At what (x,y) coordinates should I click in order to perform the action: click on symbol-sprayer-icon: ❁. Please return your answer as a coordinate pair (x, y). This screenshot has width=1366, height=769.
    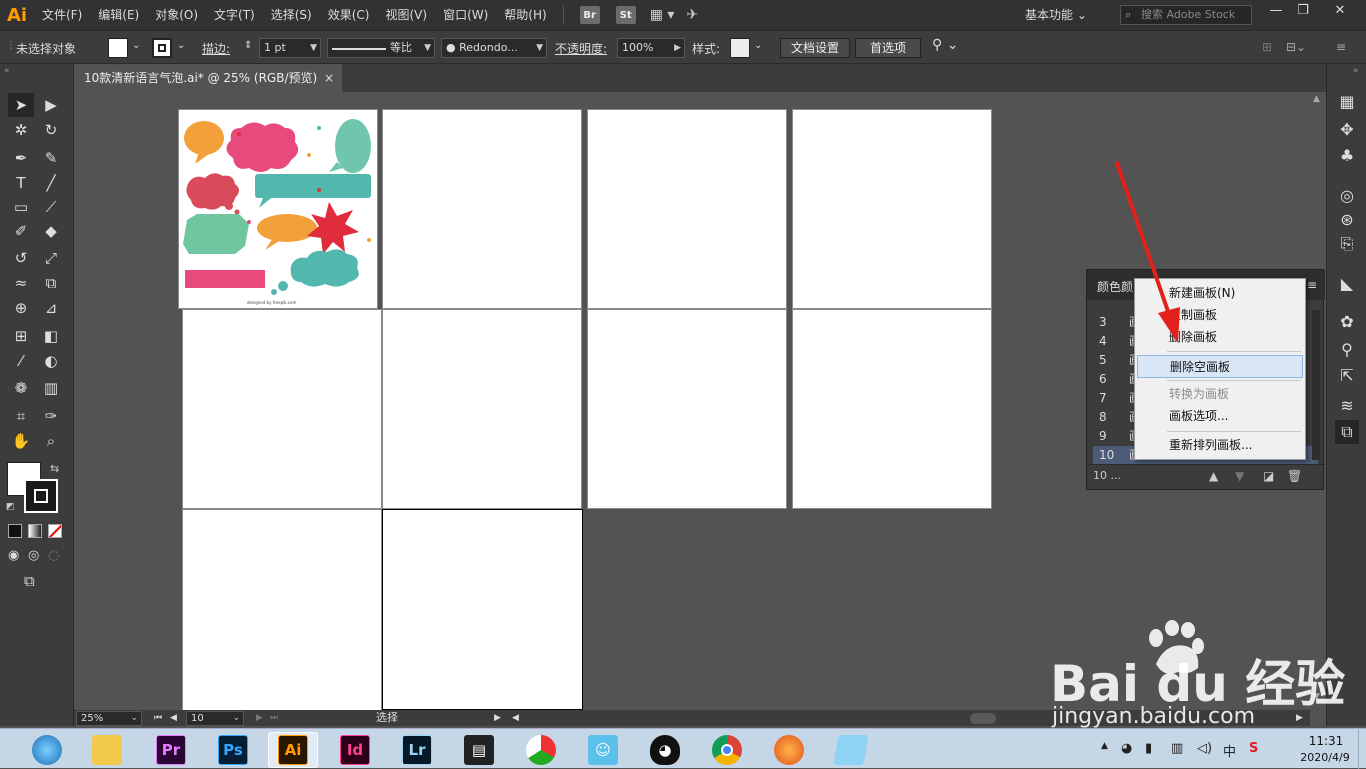
    Looking at the image, I should click on (21, 388).